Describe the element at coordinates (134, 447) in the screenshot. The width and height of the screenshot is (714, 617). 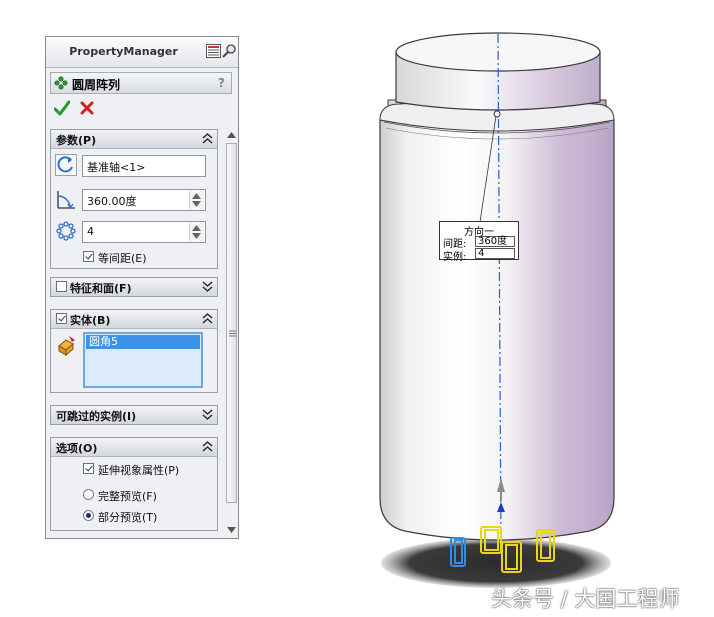
I see `options-group-header: 选项(O)` at that location.